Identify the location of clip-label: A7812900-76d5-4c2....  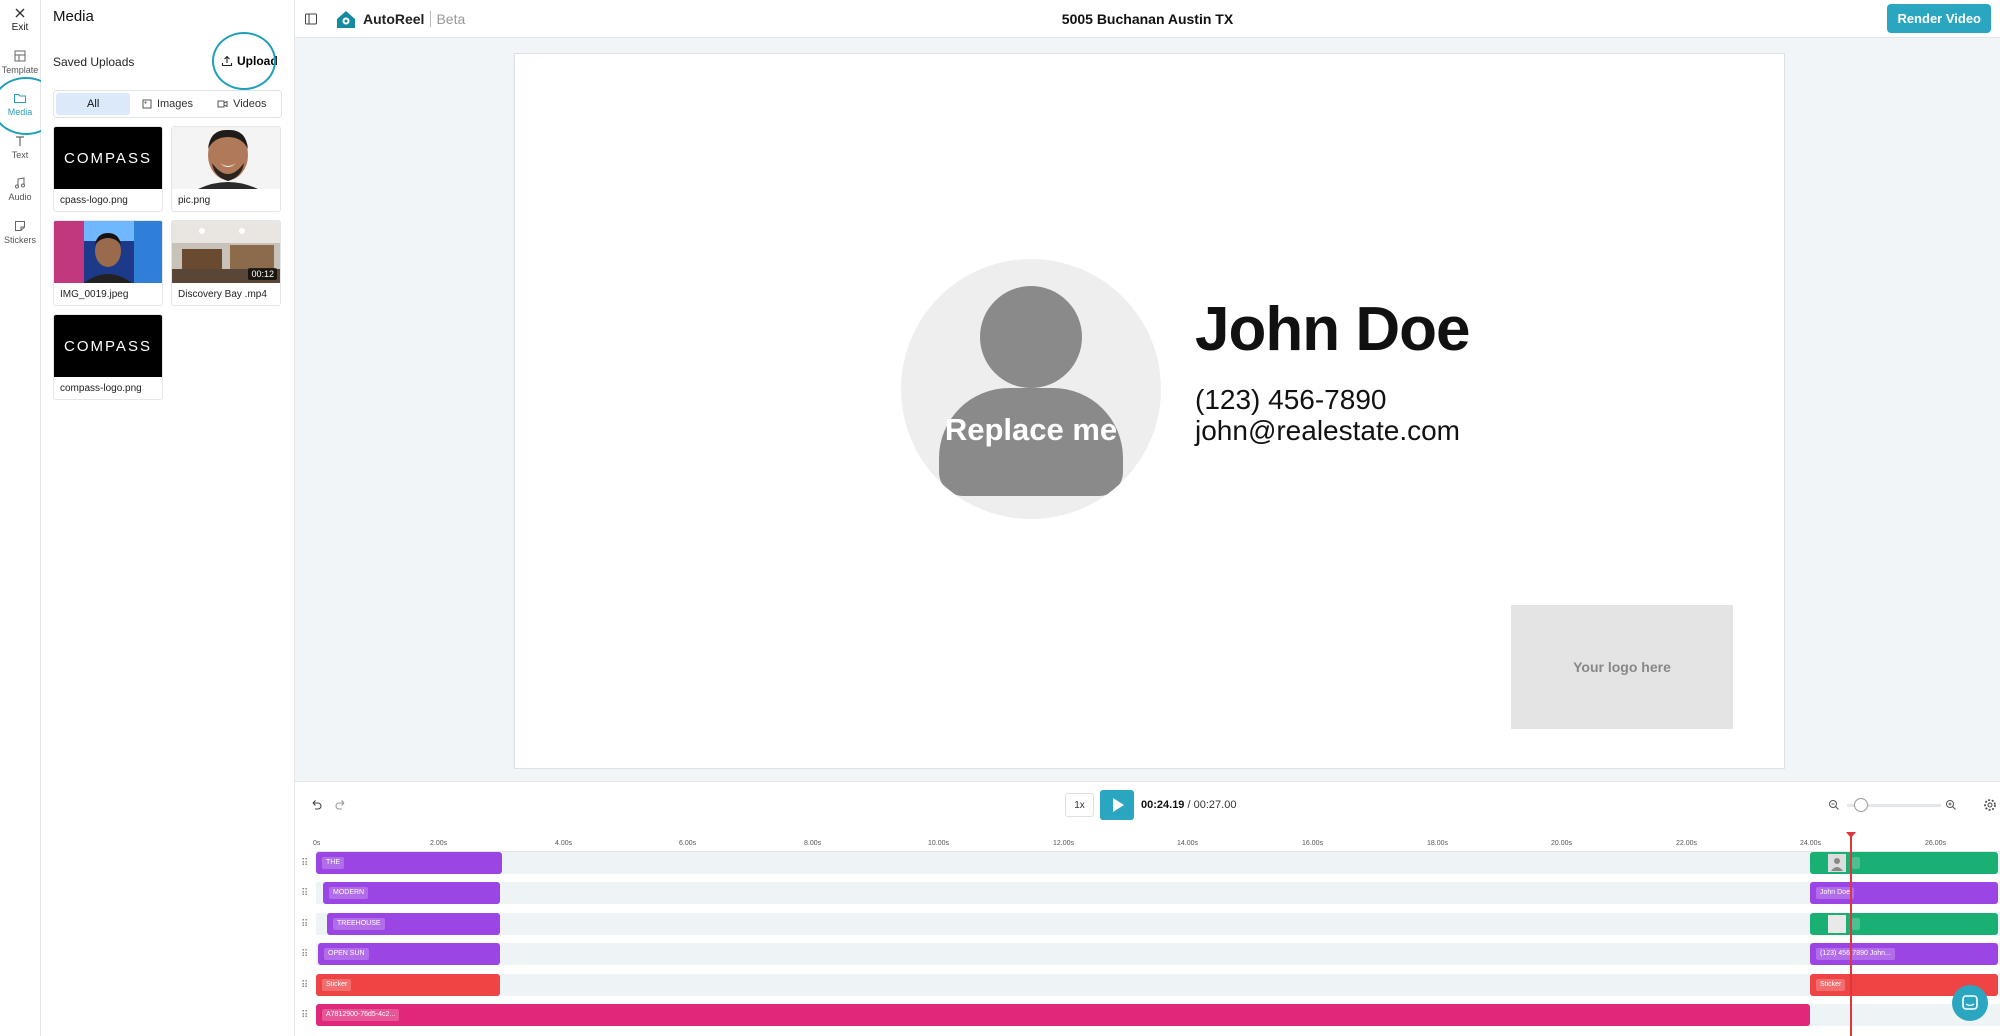
(361, 1015).